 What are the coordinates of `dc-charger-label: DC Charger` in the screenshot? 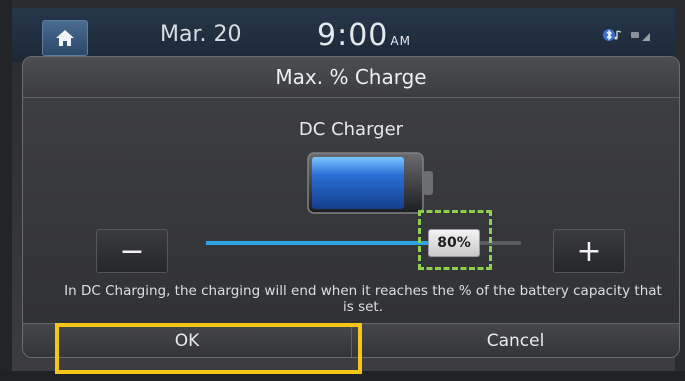 It's located at (351, 129).